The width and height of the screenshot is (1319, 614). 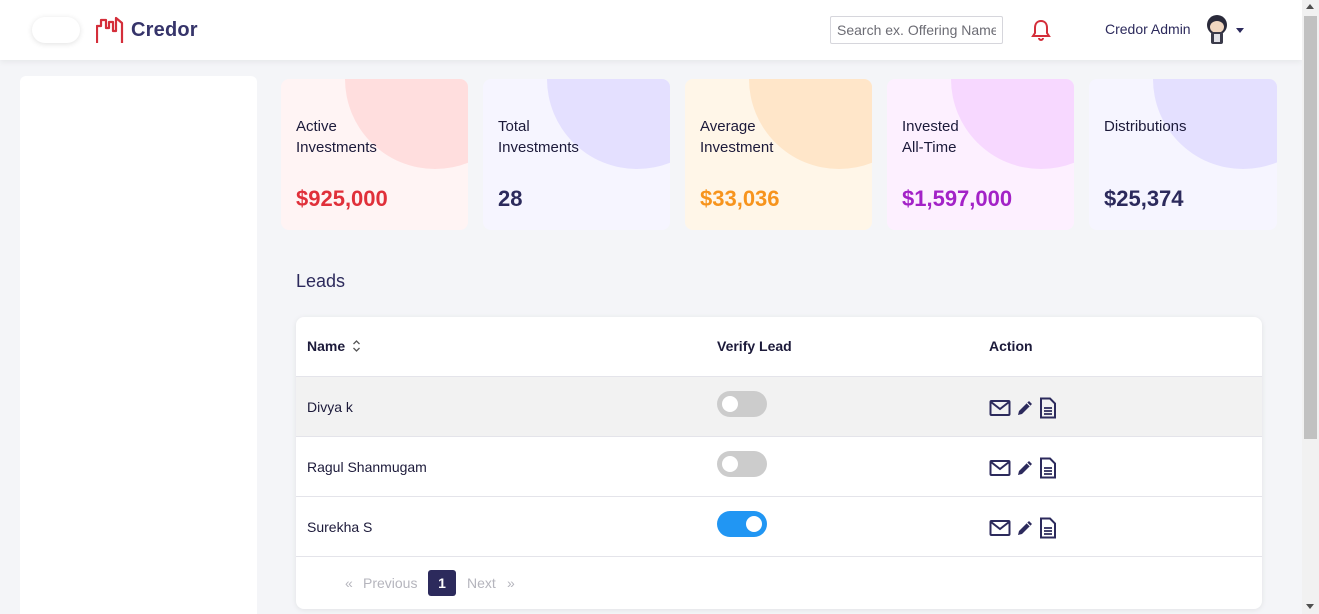 What do you see at coordinates (1011, 346) in the screenshot?
I see `column-header-action: Action` at bounding box center [1011, 346].